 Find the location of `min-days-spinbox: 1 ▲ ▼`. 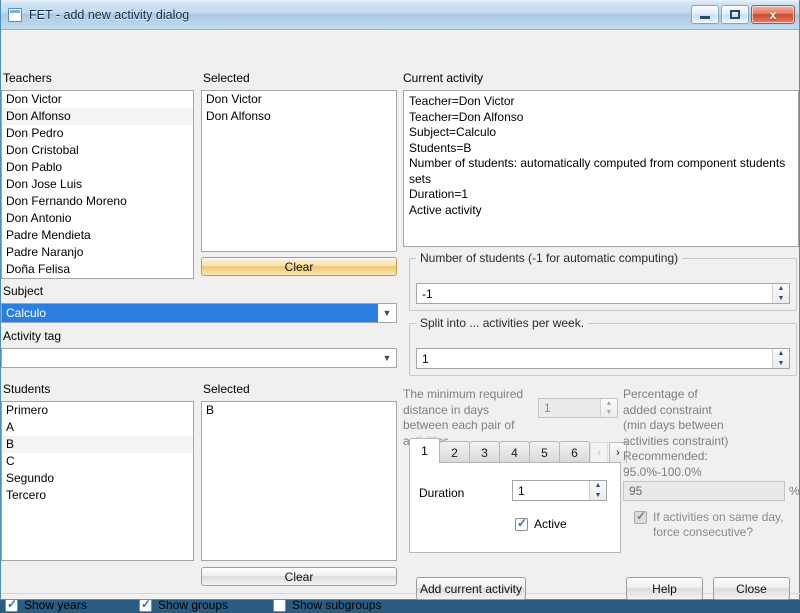

min-days-spinbox: 1 ▲ ▼ is located at coordinates (578, 408).